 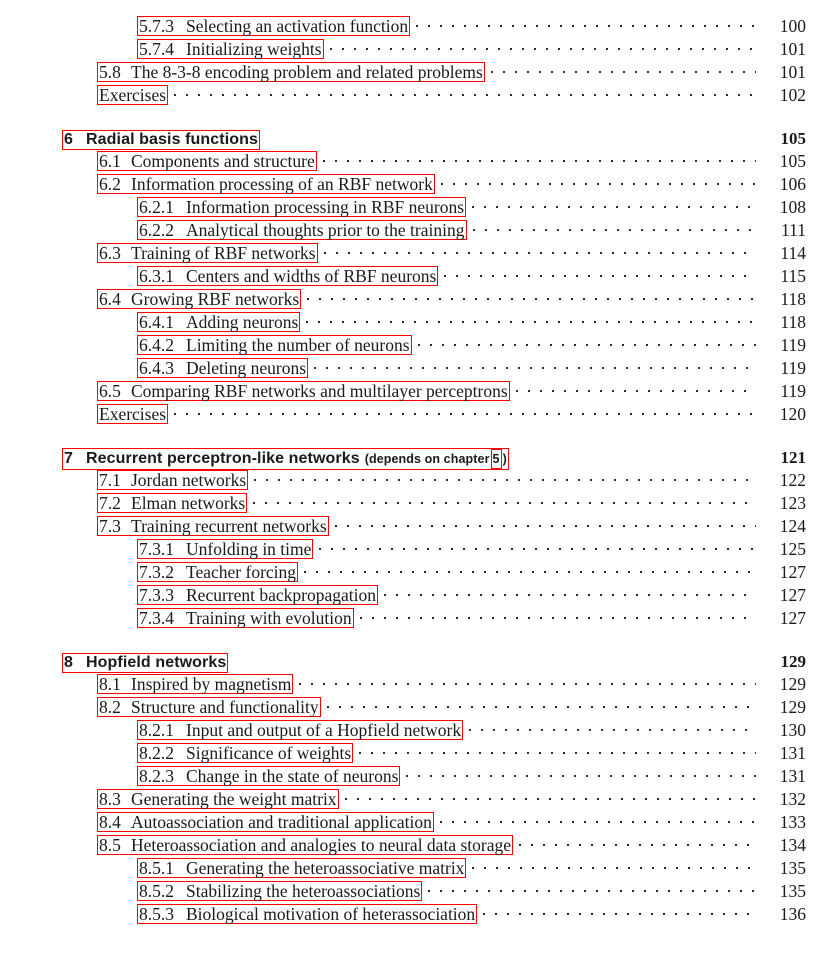 I want to click on toc-entry: 7.3 Training recurrent networks 124, so click(x=413, y=525).